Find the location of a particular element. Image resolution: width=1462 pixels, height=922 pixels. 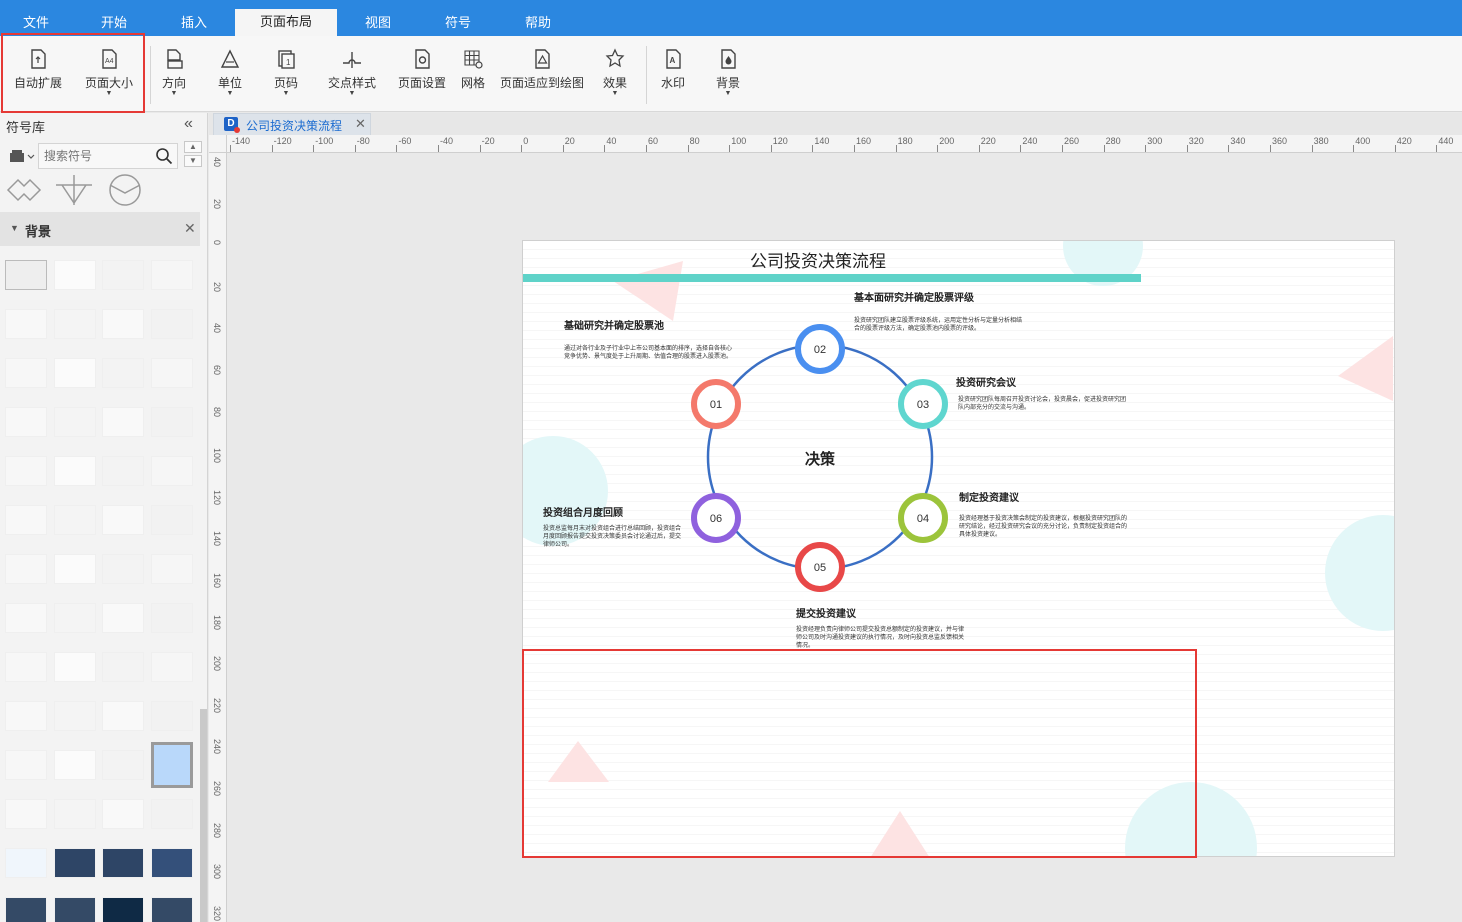

crossover-style-button: 交点样式 ▼ is located at coordinates (352, 76).